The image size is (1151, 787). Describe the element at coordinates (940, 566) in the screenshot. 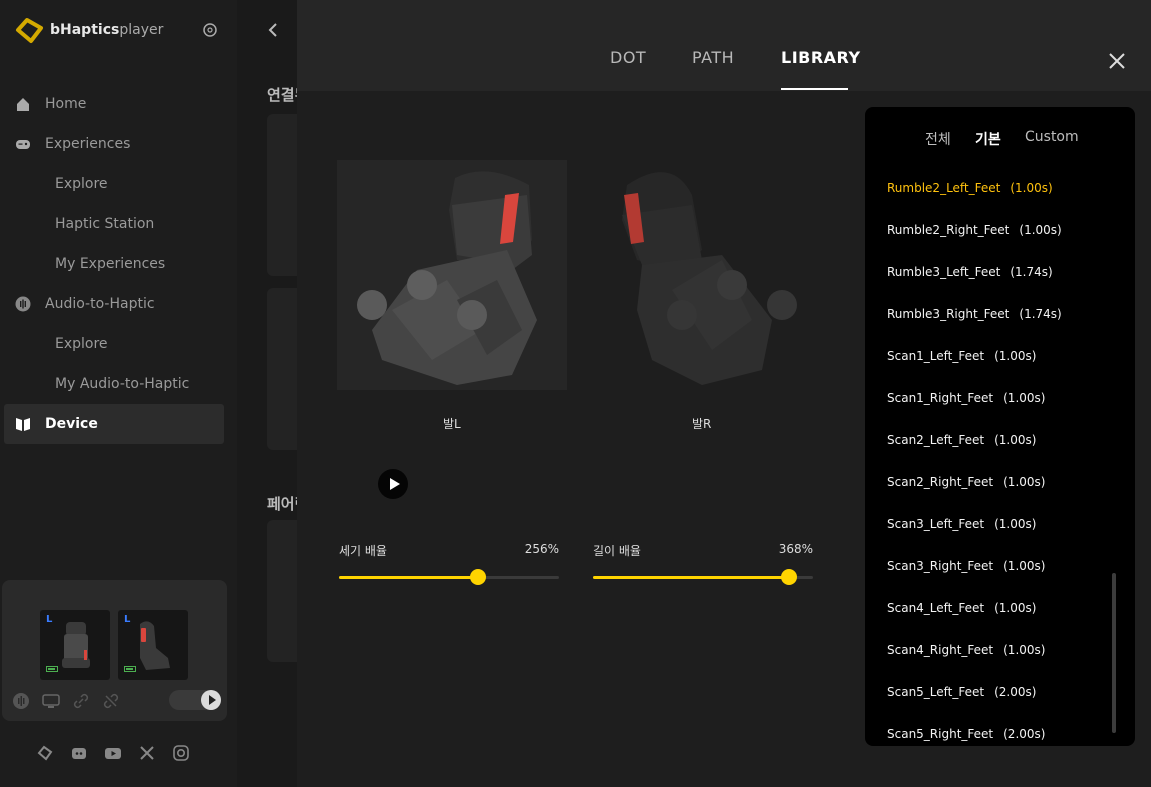

I see `library-item-name: Scan3_Right_Feet` at that location.